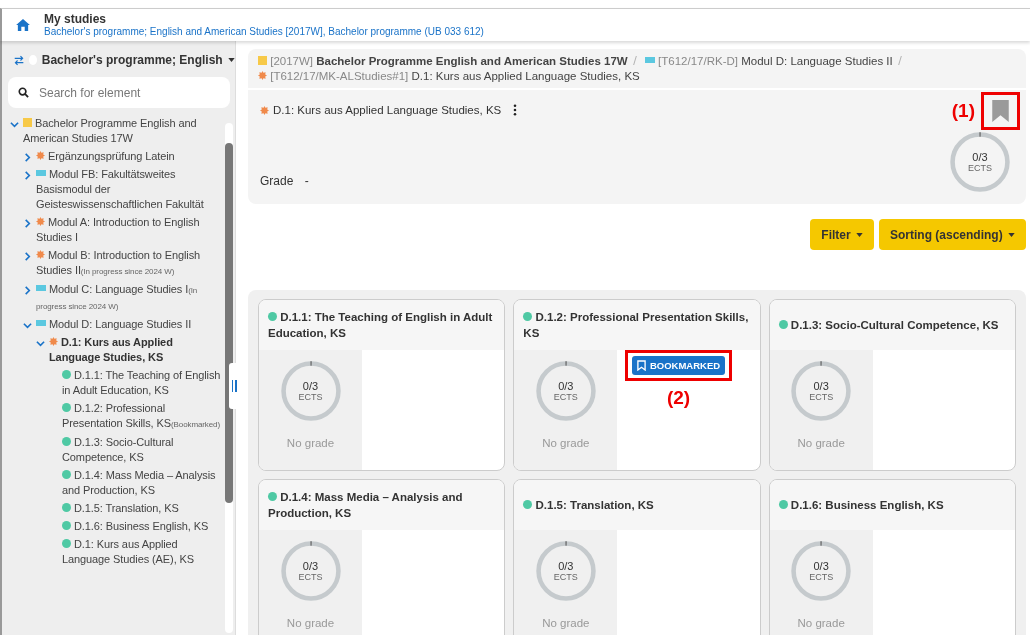 This screenshot has height=635, width=1030. What do you see at coordinates (115, 450) in the screenshot?
I see `tree-item: D.1.3: Socio-Cultural Competence, KS` at bounding box center [115, 450].